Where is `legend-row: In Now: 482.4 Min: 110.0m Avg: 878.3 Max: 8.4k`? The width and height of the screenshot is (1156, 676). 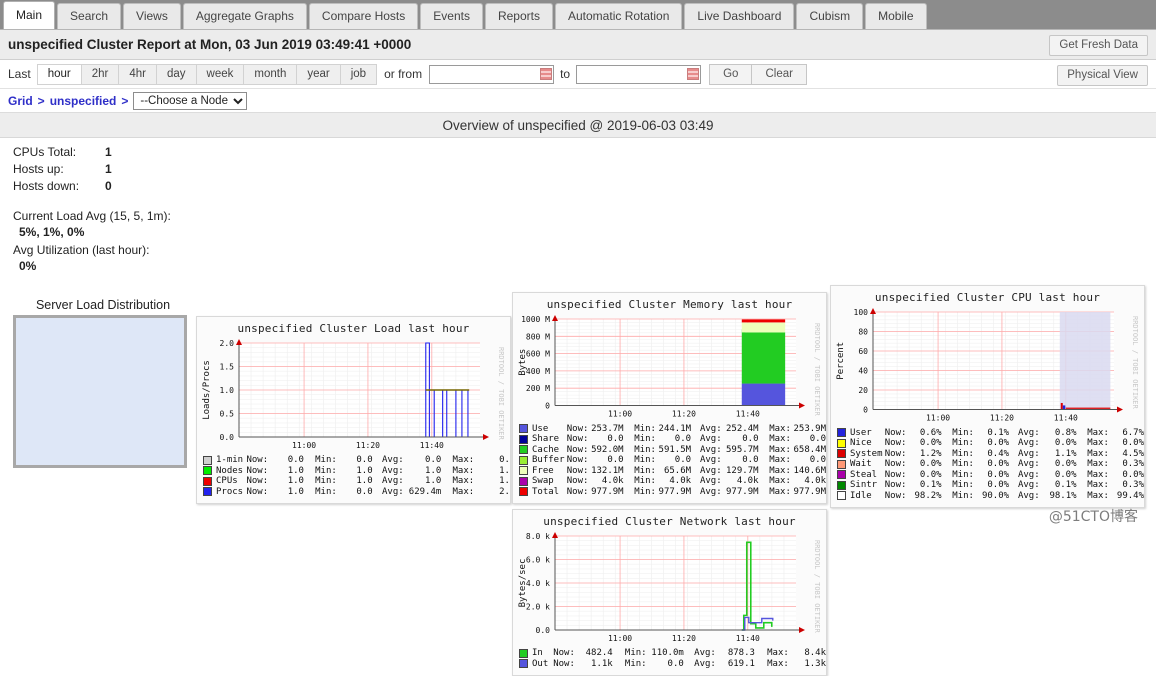 legend-row: In Now: 482.4 Min: 110.0m Avg: 878.3 Max: 8.4k is located at coordinates (672, 653).